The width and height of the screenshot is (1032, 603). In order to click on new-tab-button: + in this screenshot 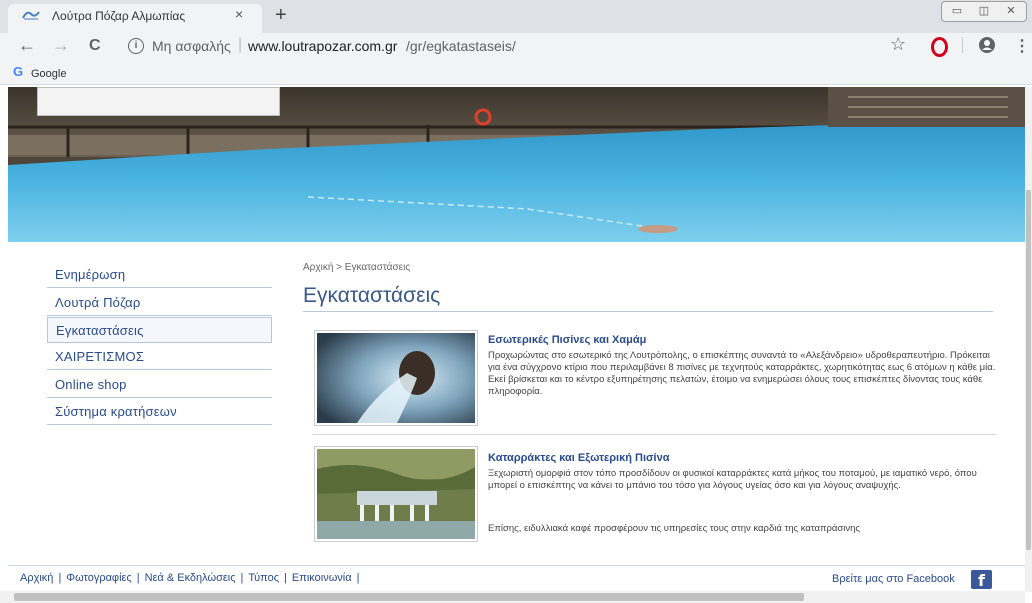, I will do `click(281, 15)`.